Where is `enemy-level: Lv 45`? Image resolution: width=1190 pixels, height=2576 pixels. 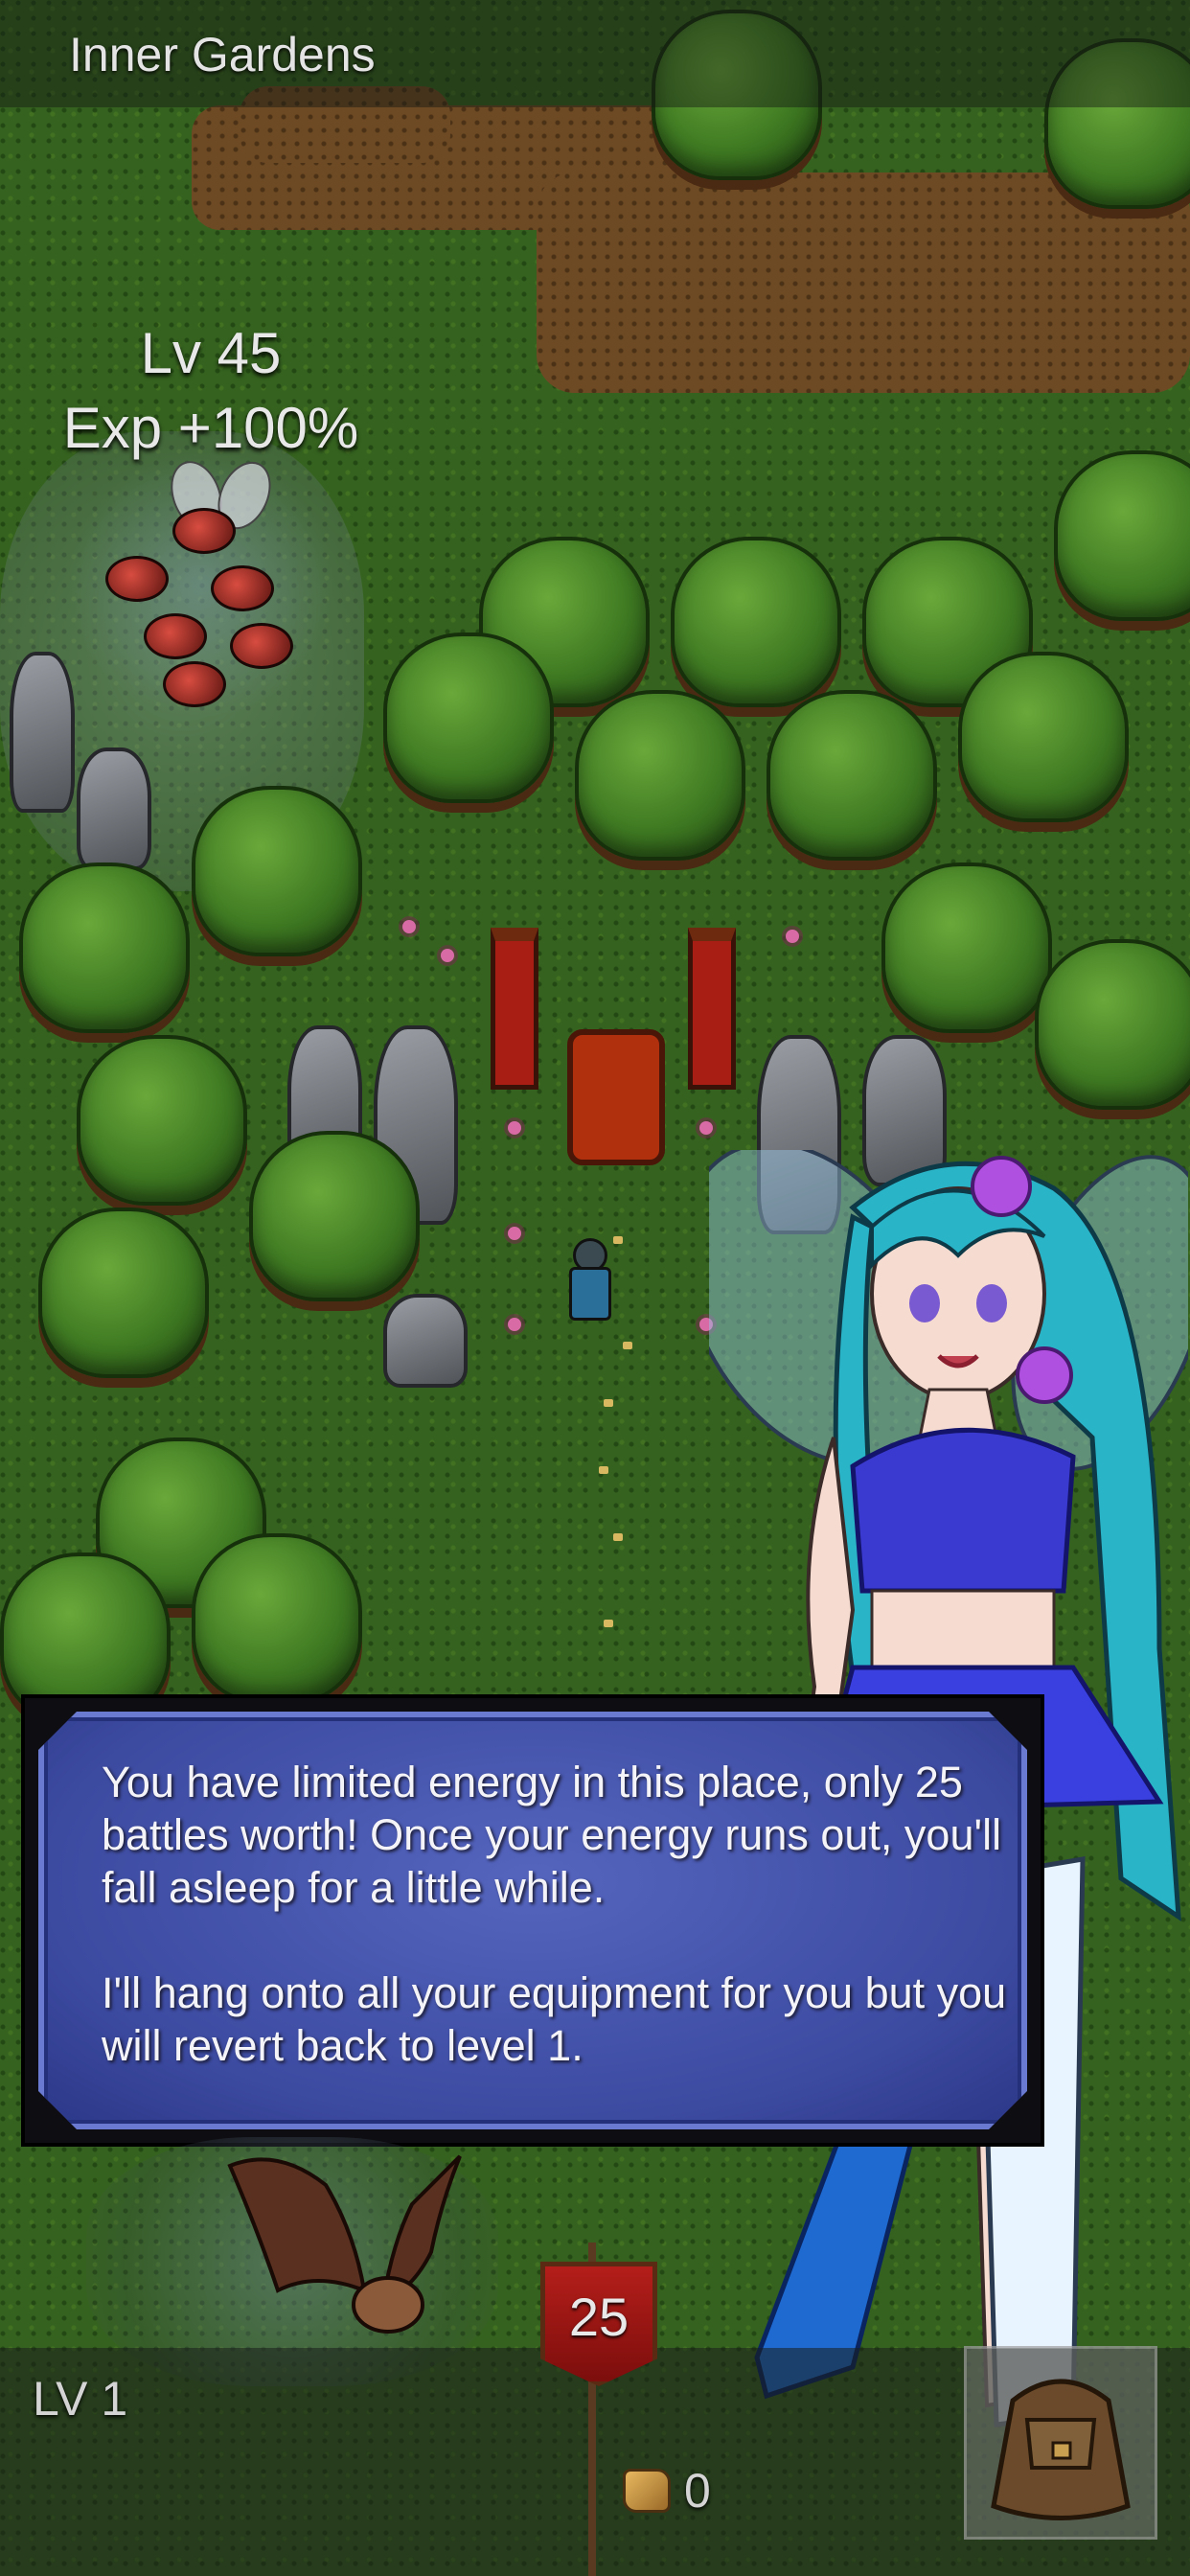 enemy-level: Lv 45 is located at coordinates (211, 353).